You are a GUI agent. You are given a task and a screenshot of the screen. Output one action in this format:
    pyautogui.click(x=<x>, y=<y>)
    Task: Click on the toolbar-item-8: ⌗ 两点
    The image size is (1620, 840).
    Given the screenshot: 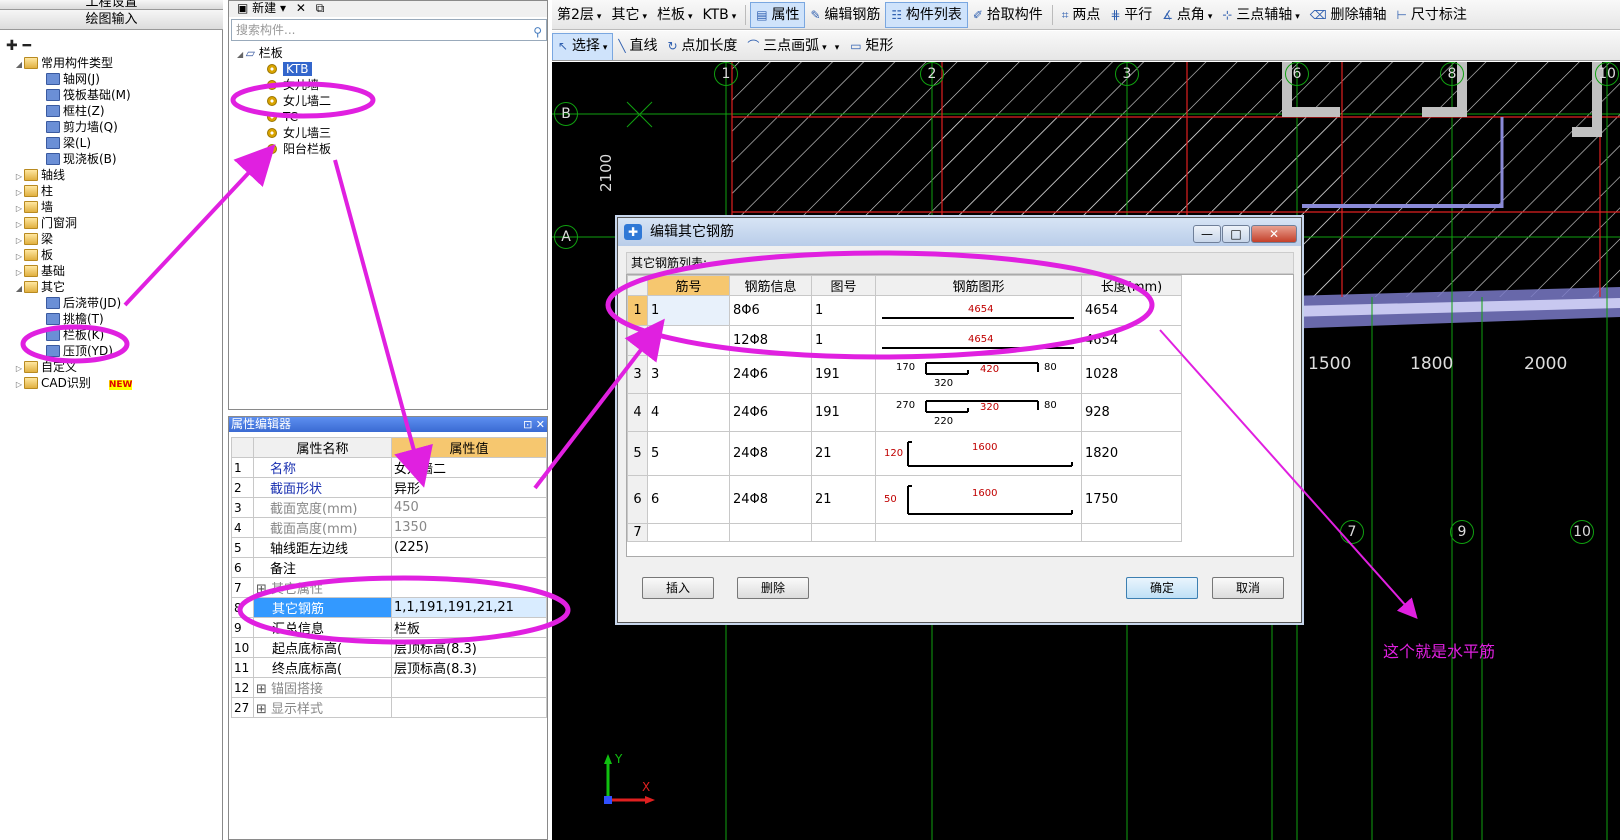 What is the action you would take?
    pyautogui.click(x=1081, y=14)
    